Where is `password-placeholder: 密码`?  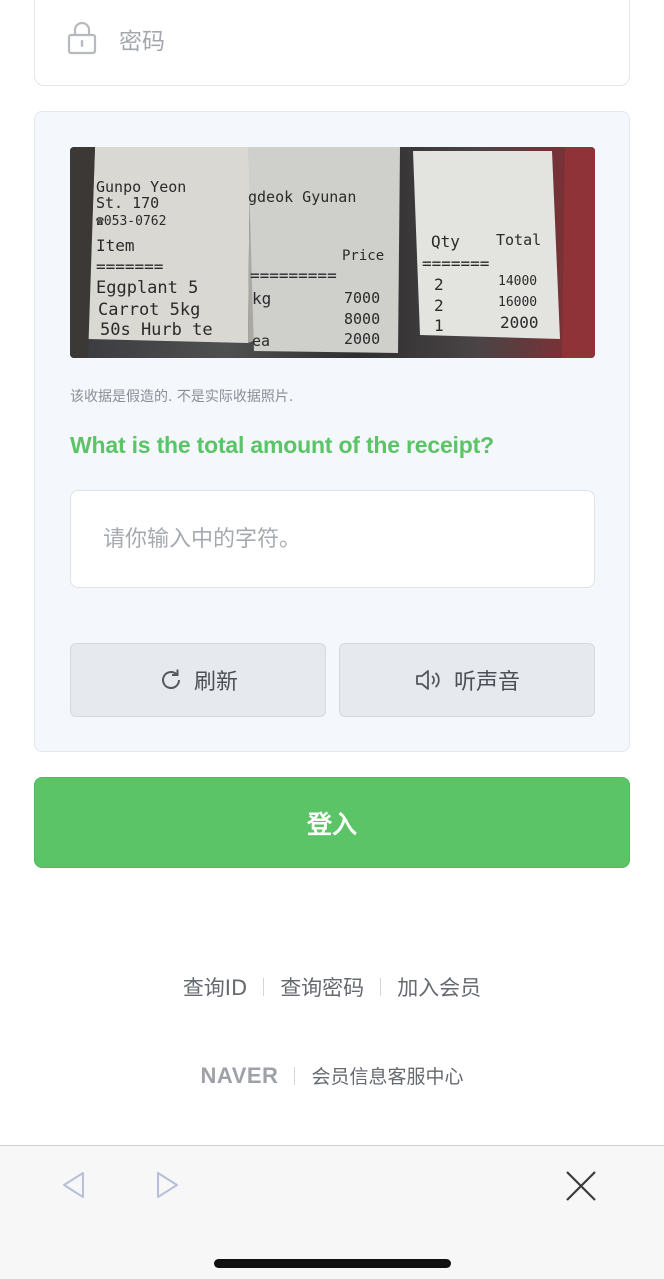 password-placeholder: 密码 is located at coordinates (142, 42).